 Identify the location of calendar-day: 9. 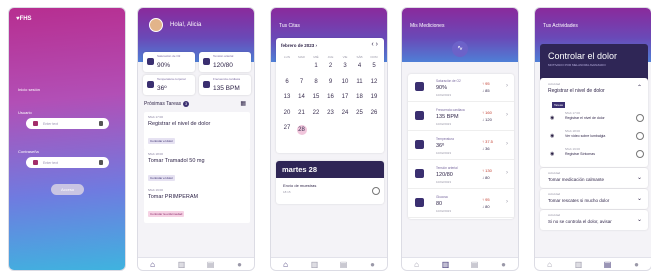
(331, 82).